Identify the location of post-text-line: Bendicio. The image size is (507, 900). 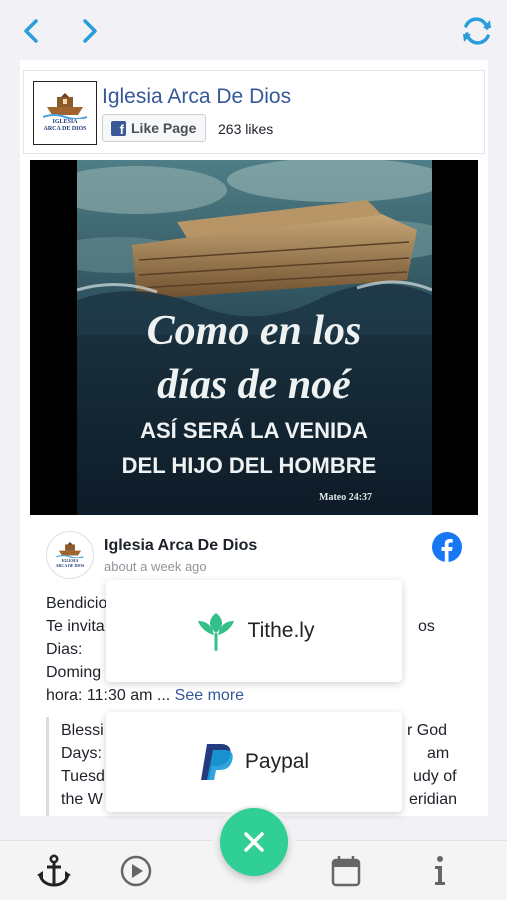
(77, 603).